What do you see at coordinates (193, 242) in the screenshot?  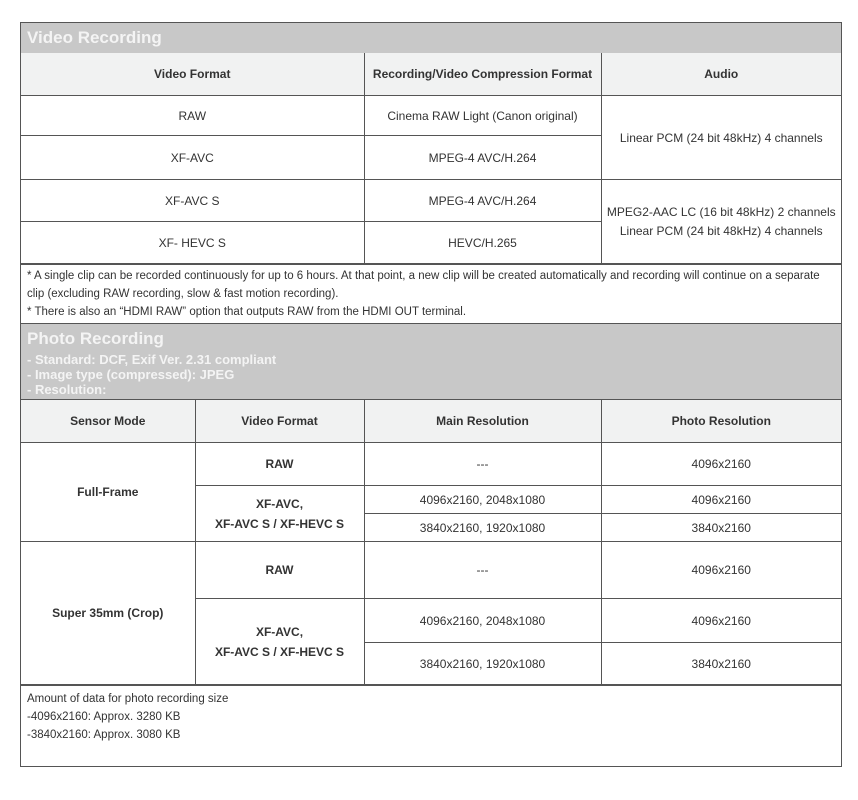 I see `cell: XF- HEVC S` at bounding box center [193, 242].